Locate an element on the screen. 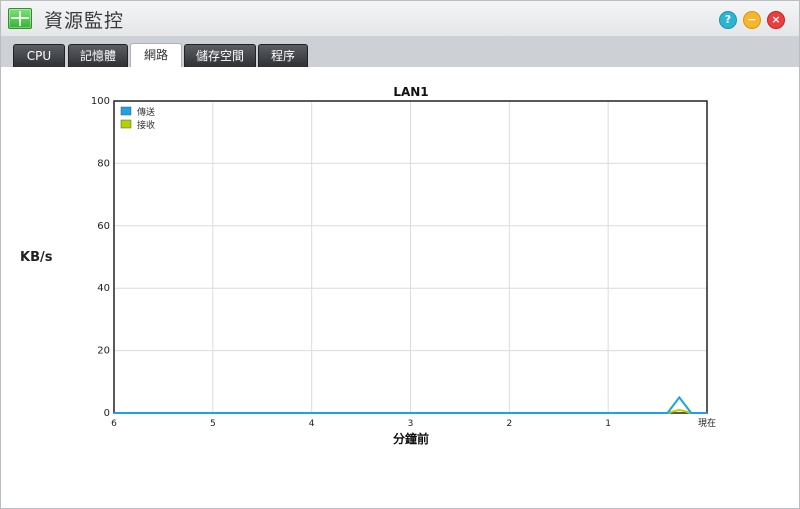 The height and width of the screenshot is (509, 800). y-tick-label: 80 is located at coordinates (103, 163).